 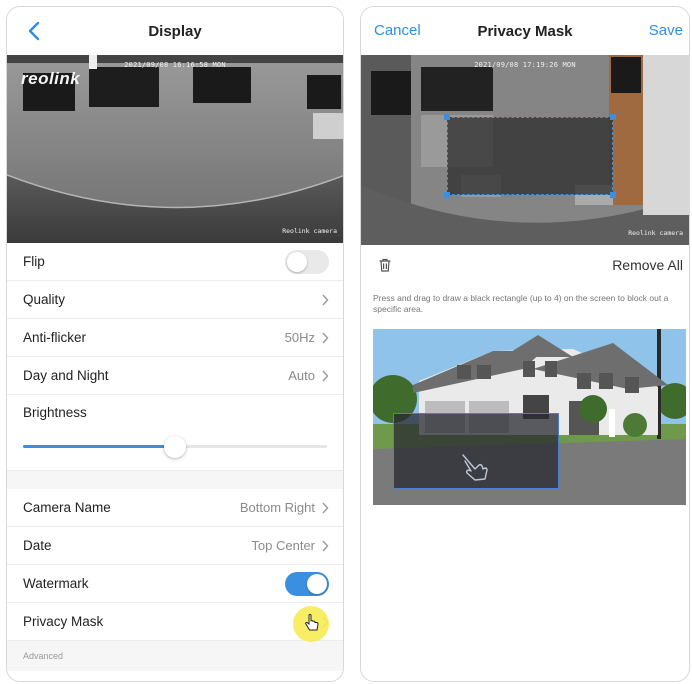 I want to click on nav-bar: Cancel Privacy Mask Save, so click(x=525, y=31).